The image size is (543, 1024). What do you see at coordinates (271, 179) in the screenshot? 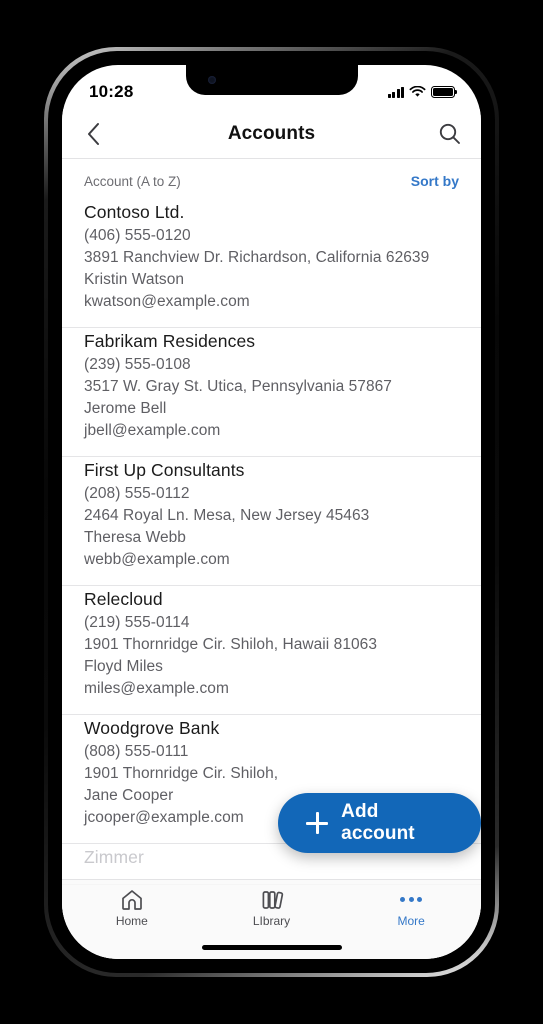
I see `sort-bar: Account (A to Z) Sort by` at bounding box center [271, 179].